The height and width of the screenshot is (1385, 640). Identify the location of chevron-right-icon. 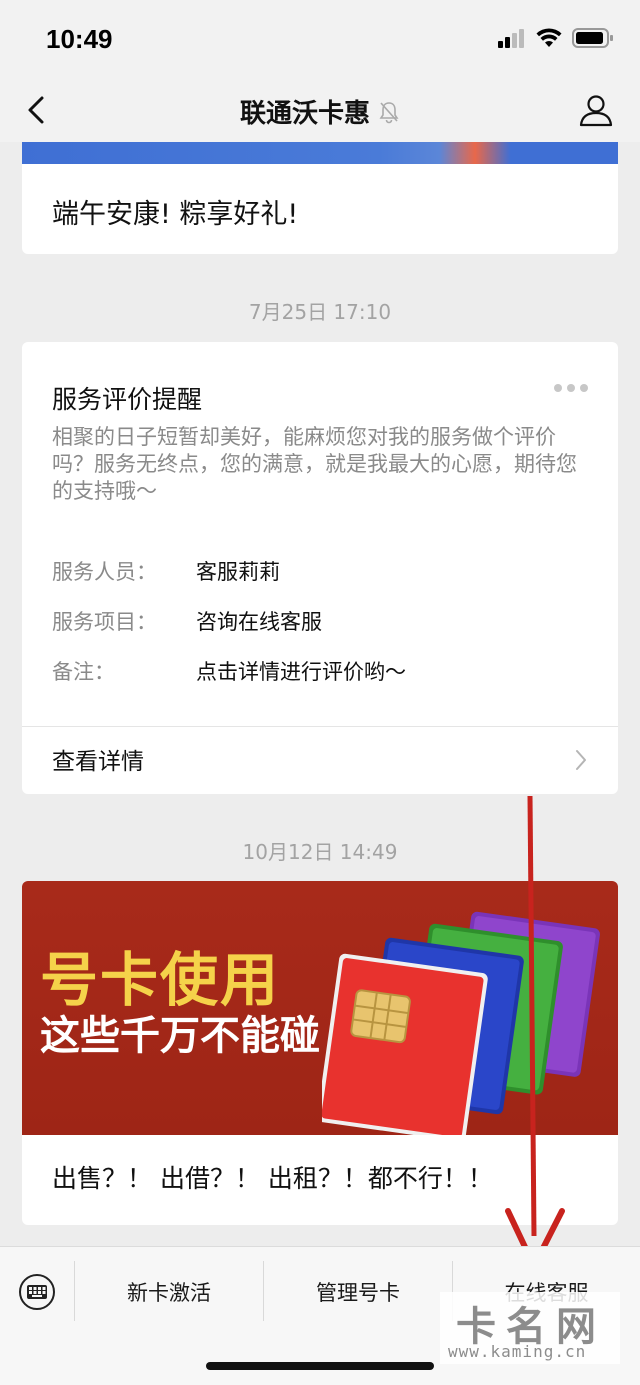
(581, 760).